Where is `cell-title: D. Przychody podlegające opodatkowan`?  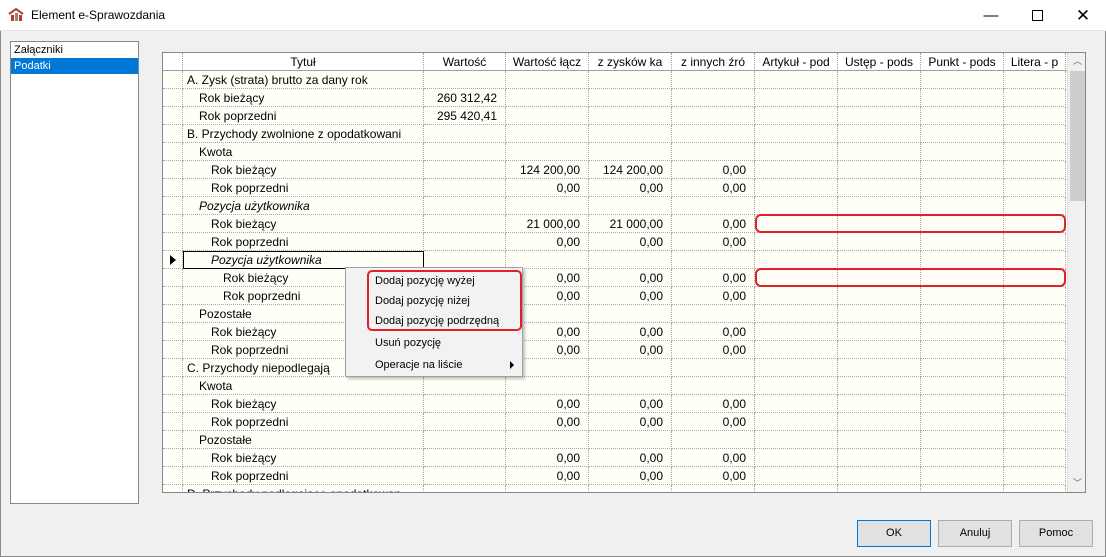 cell-title: D. Przychody podlegające opodatkowan is located at coordinates (303, 488).